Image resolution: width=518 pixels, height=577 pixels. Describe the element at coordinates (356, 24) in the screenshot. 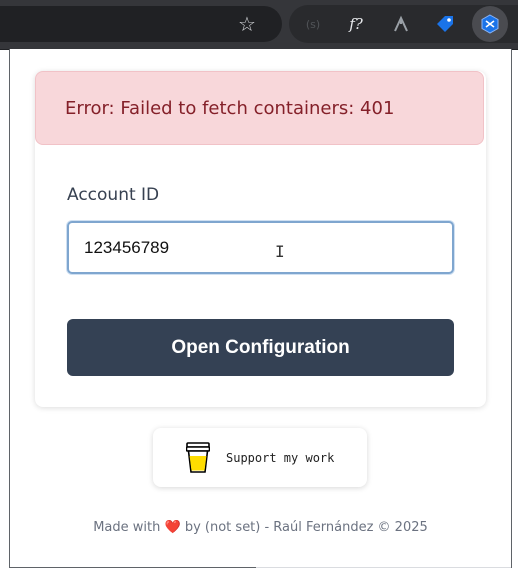

I see `formula-extension-icon: f?` at that location.